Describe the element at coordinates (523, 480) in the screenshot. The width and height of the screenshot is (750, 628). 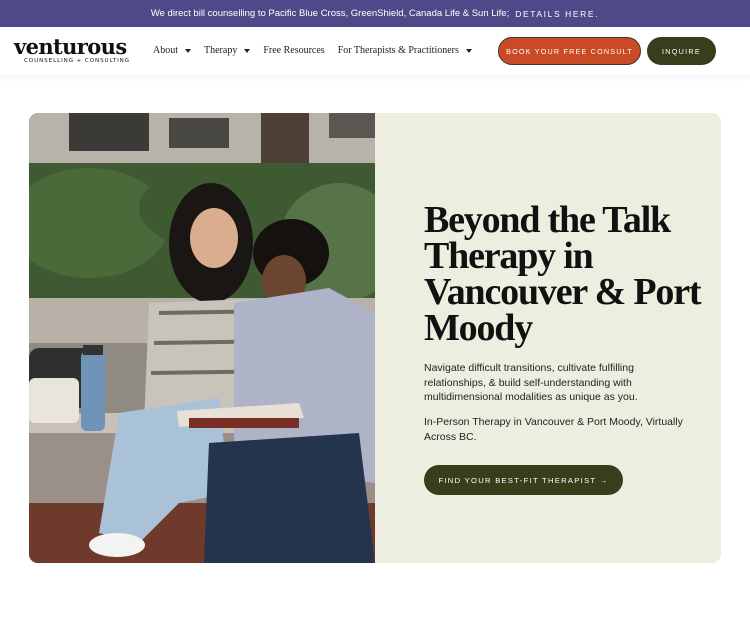
I see `find-therapist-button: FIND YOUR BEST-FIT THERAPIST →` at that location.